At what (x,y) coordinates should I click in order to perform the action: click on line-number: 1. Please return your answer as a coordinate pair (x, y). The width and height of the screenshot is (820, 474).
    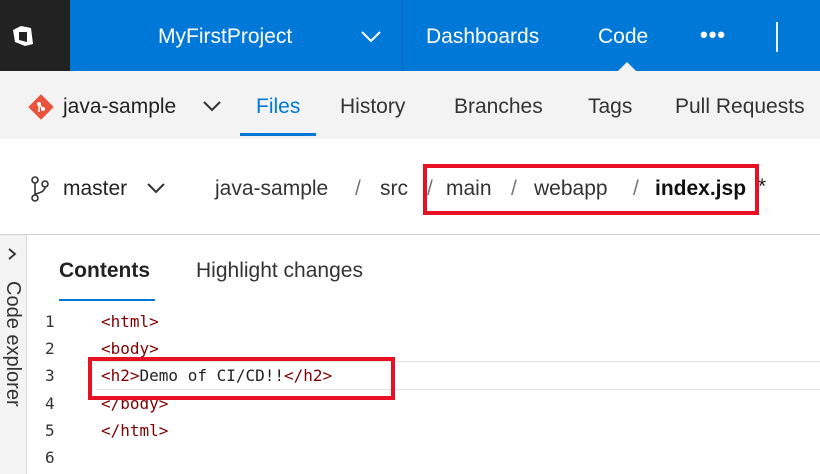
    Looking at the image, I should click on (50, 321).